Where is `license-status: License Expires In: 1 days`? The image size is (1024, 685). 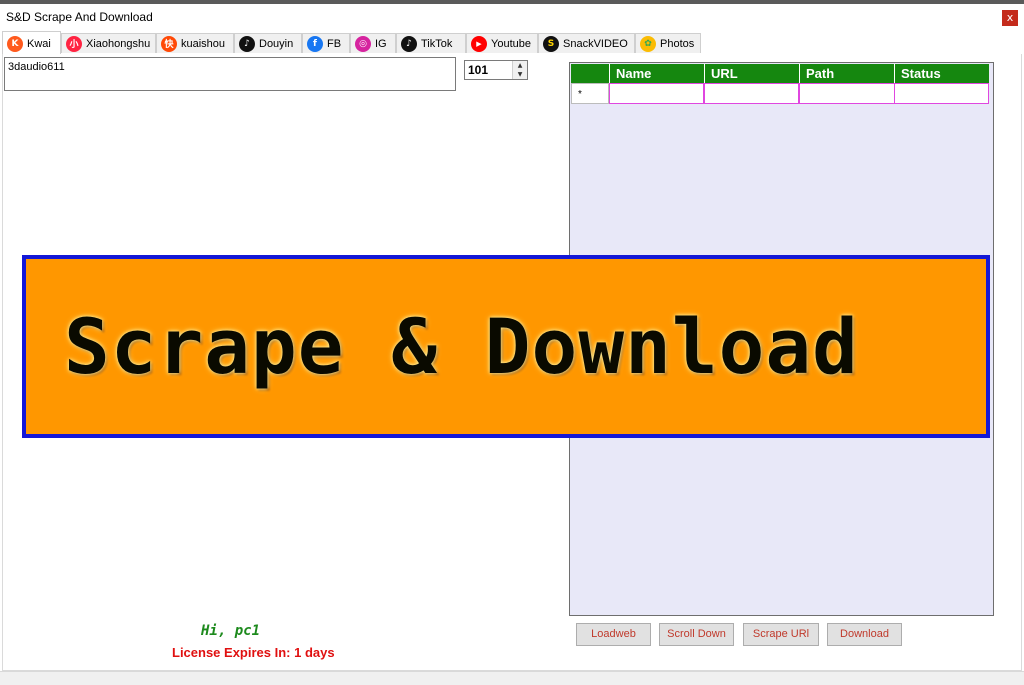
license-status: License Expires In: 1 days is located at coordinates (253, 652).